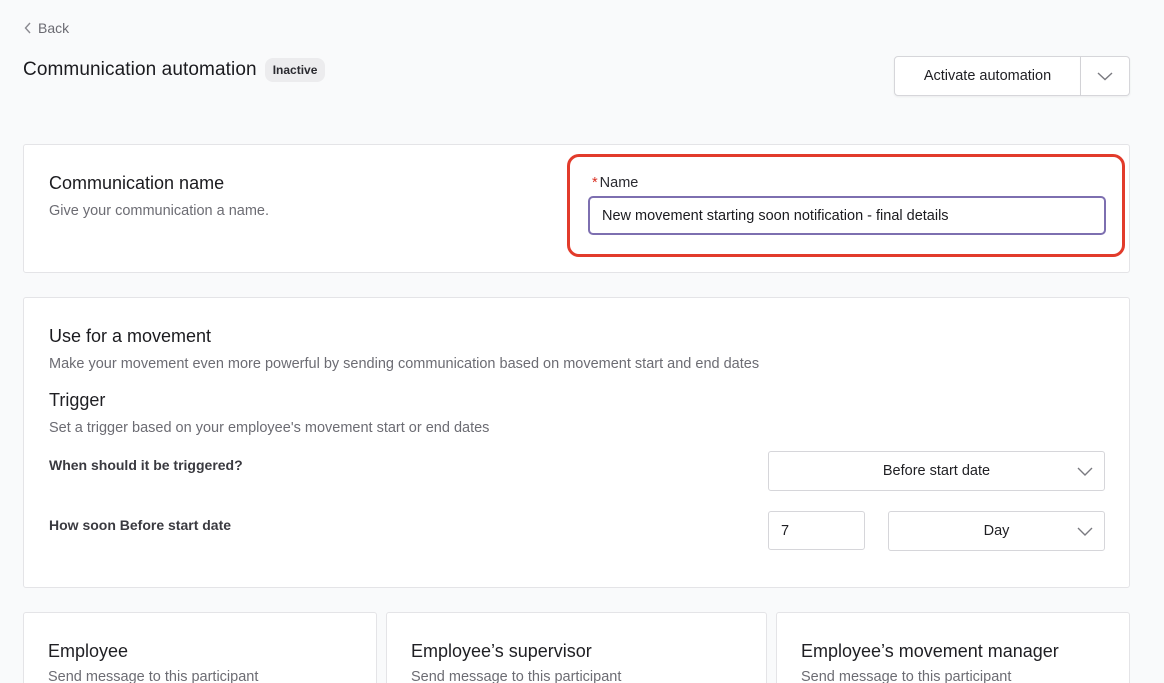  I want to click on page-header: Communication automation Inactive, so click(174, 70).